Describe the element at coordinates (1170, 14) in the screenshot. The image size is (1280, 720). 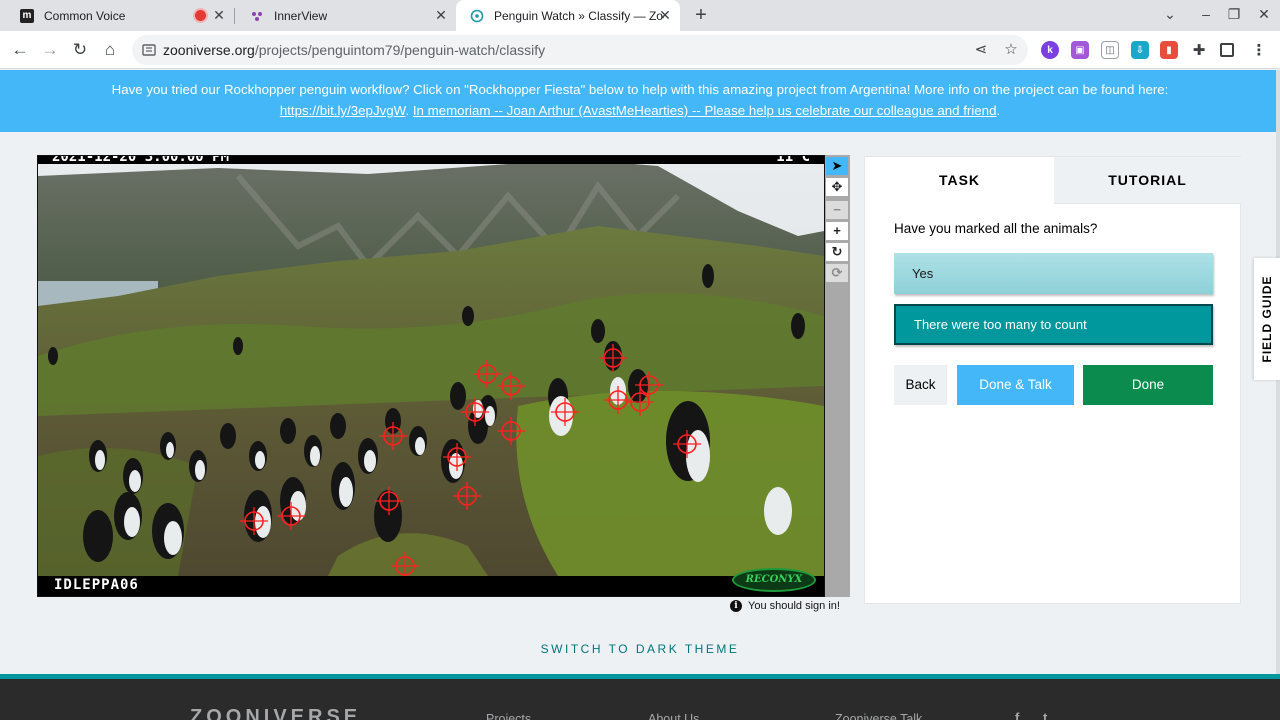
I see `tab-search-icon: ⌄` at that location.